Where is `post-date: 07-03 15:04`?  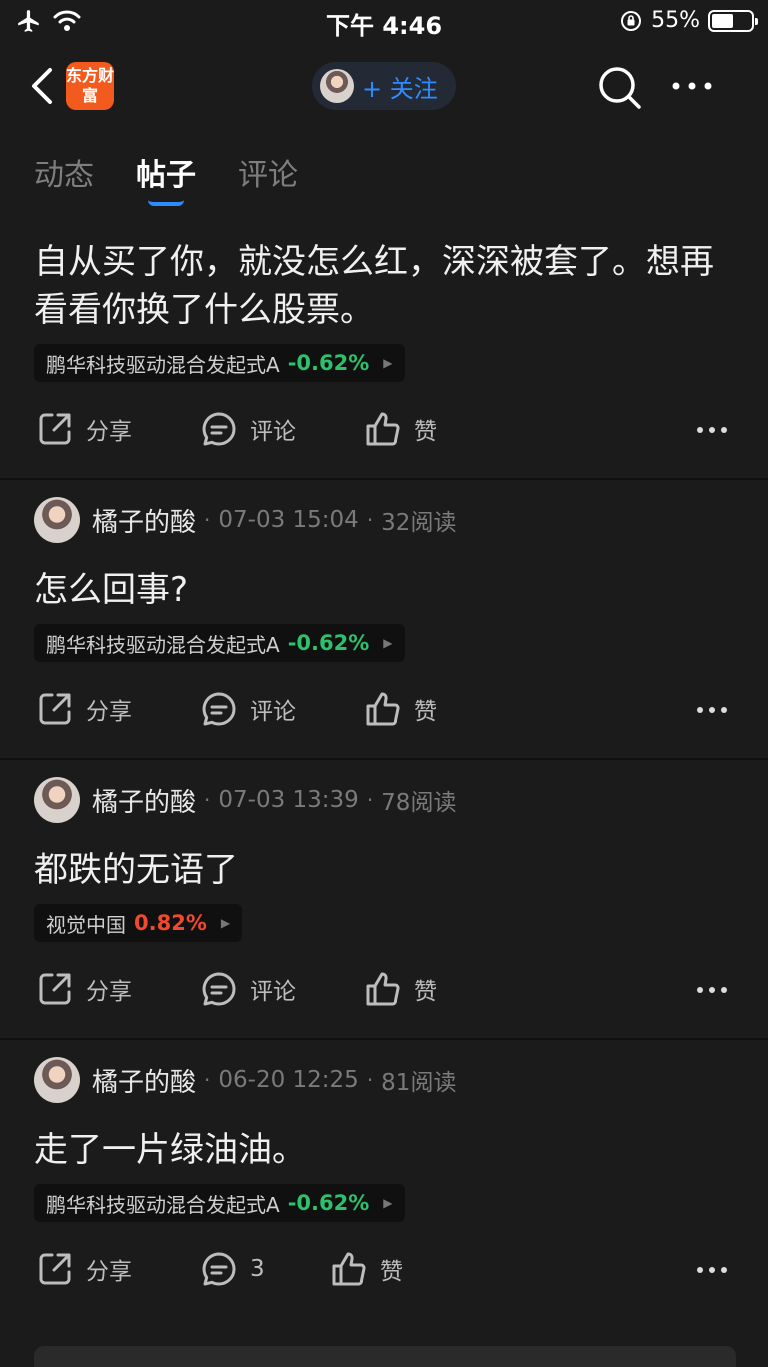
post-date: 07-03 15:04 is located at coordinates (288, 520).